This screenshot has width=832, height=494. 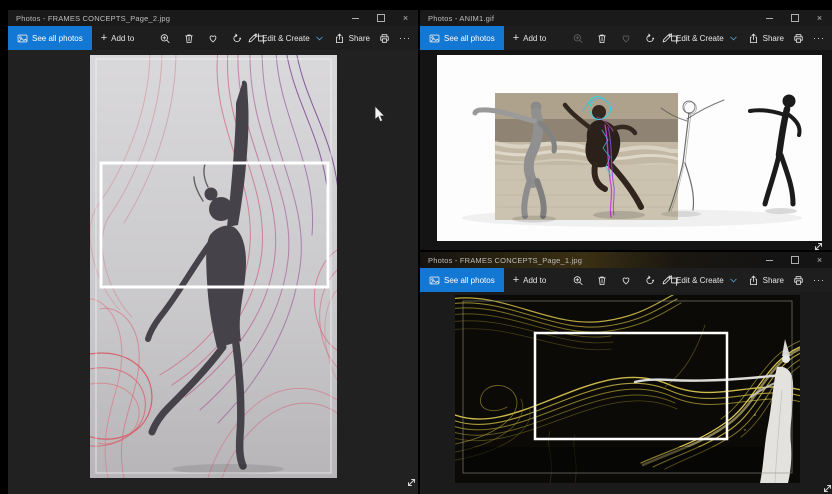 I want to click on window-title: Photos - FRAMES CONCEPTS_Page_1.jpg, so click(x=505, y=260).